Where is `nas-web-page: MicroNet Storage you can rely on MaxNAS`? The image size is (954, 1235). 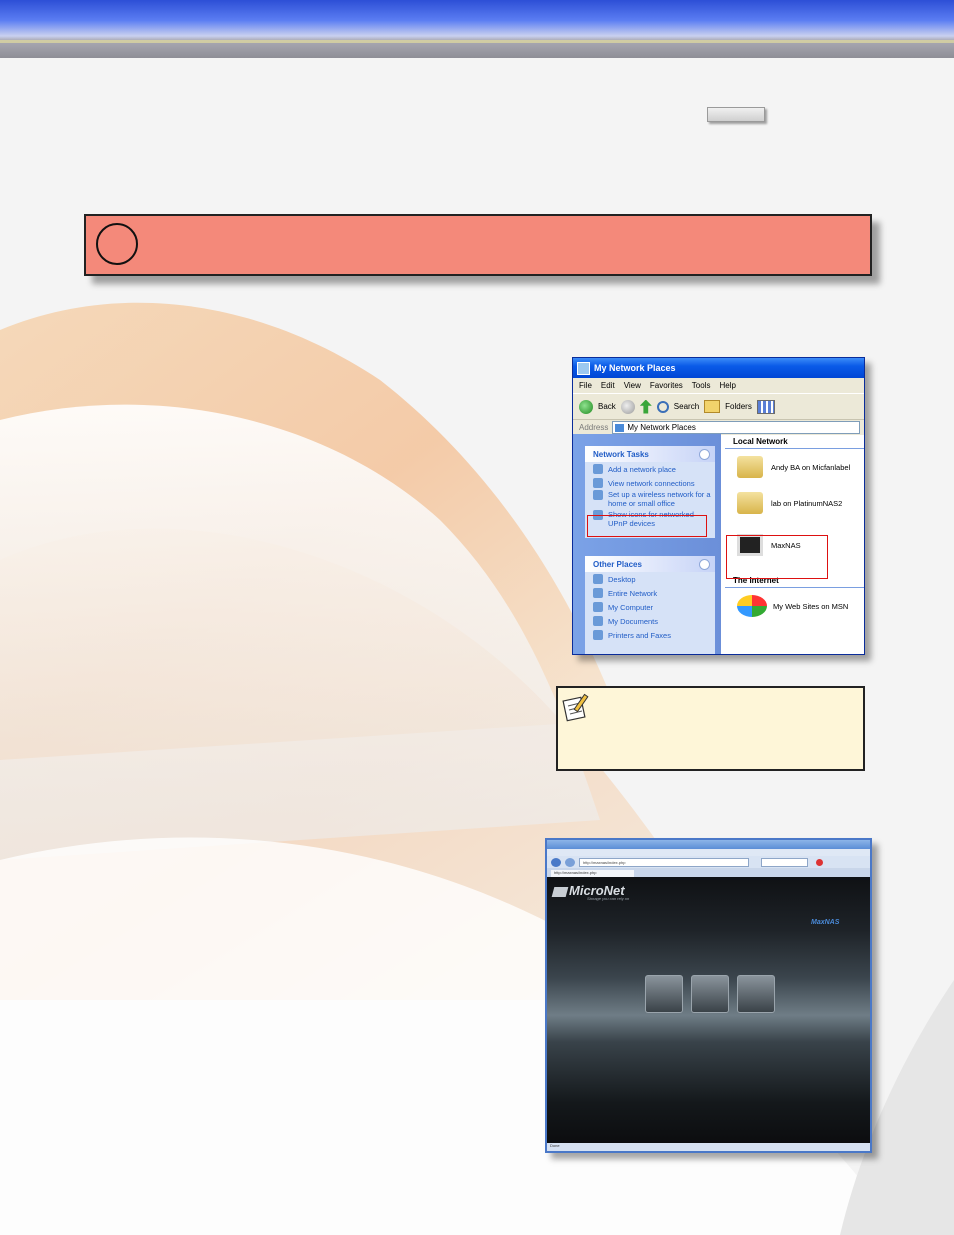
nas-web-page: MicroNet Storage you can rely on MaxNAS is located at coordinates (708, 1010).